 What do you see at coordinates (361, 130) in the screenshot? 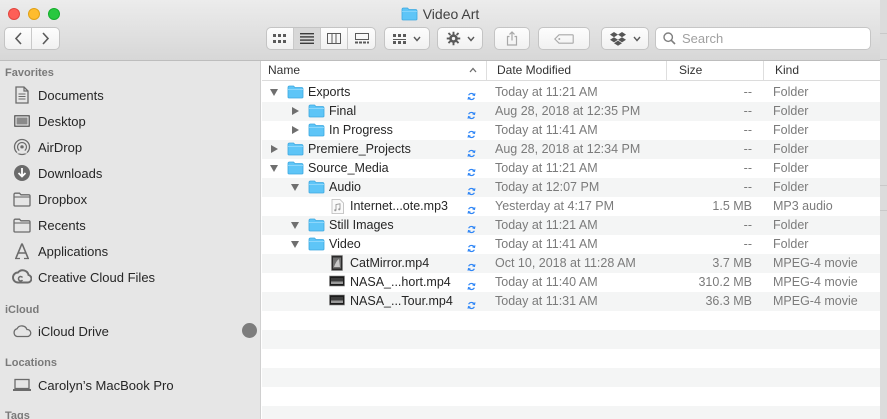
I see `file-name: In Progress` at bounding box center [361, 130].